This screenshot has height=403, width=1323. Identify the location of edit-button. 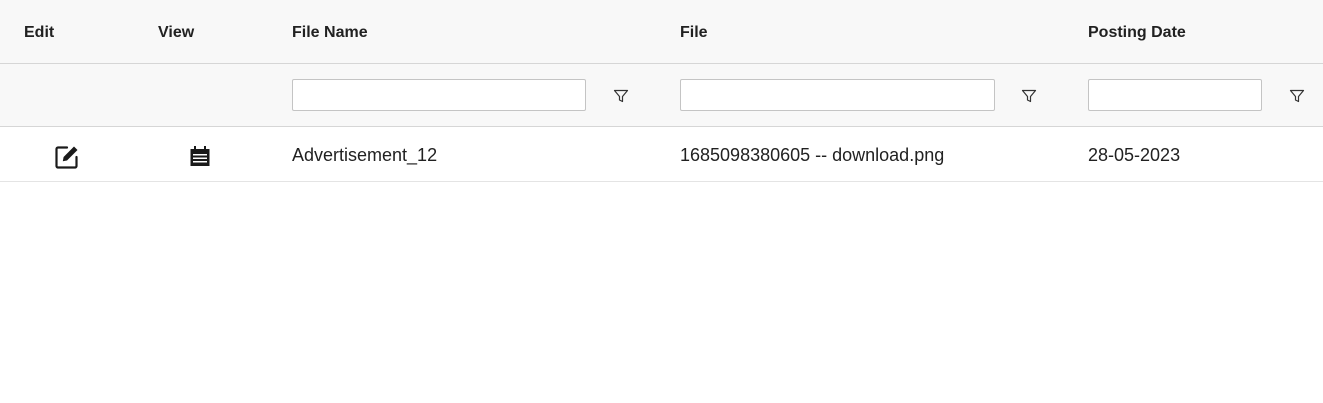
(67, 157).